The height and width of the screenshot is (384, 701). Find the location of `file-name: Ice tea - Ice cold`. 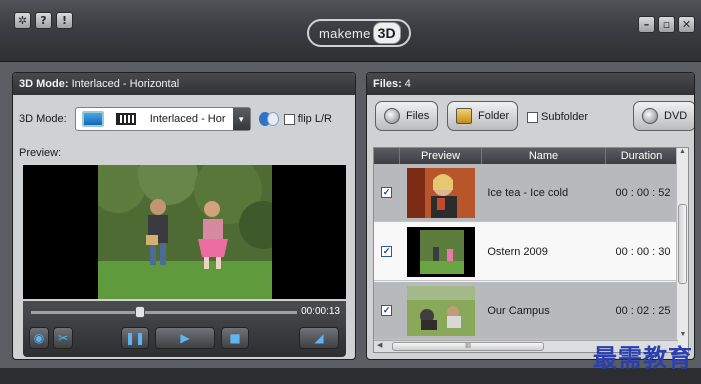

file-name: Ice tea - Ice cold is located at coordinates (528, 192).